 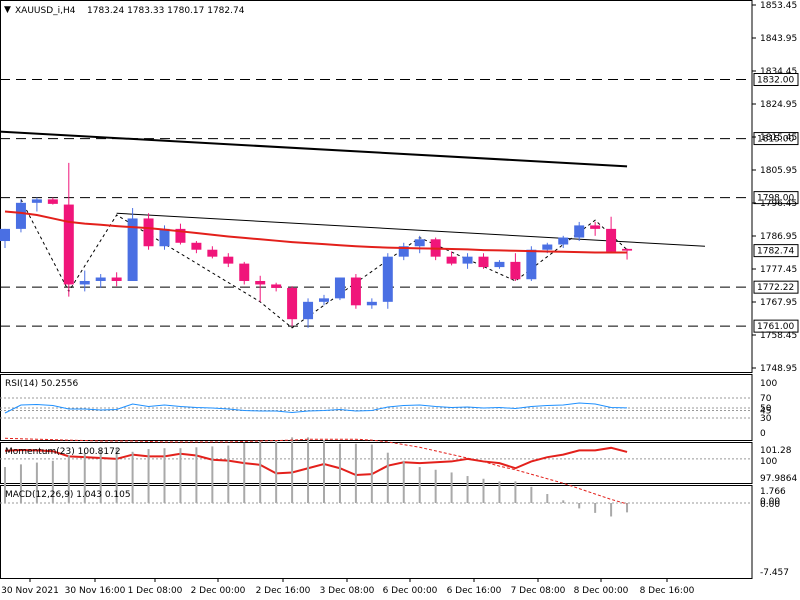 What do you see at coordinates (768, 384) in the screenshot?
I see `rsi-tick-label: 100` at bounding box center [768, 384].